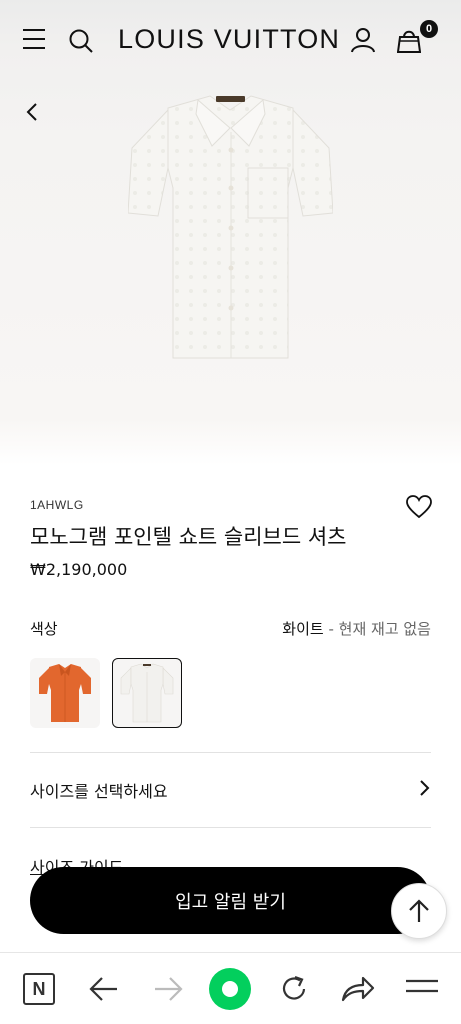 This screenshot has width=461, height=1024. I want to click on chevron-right-icon, so click(425, 790).